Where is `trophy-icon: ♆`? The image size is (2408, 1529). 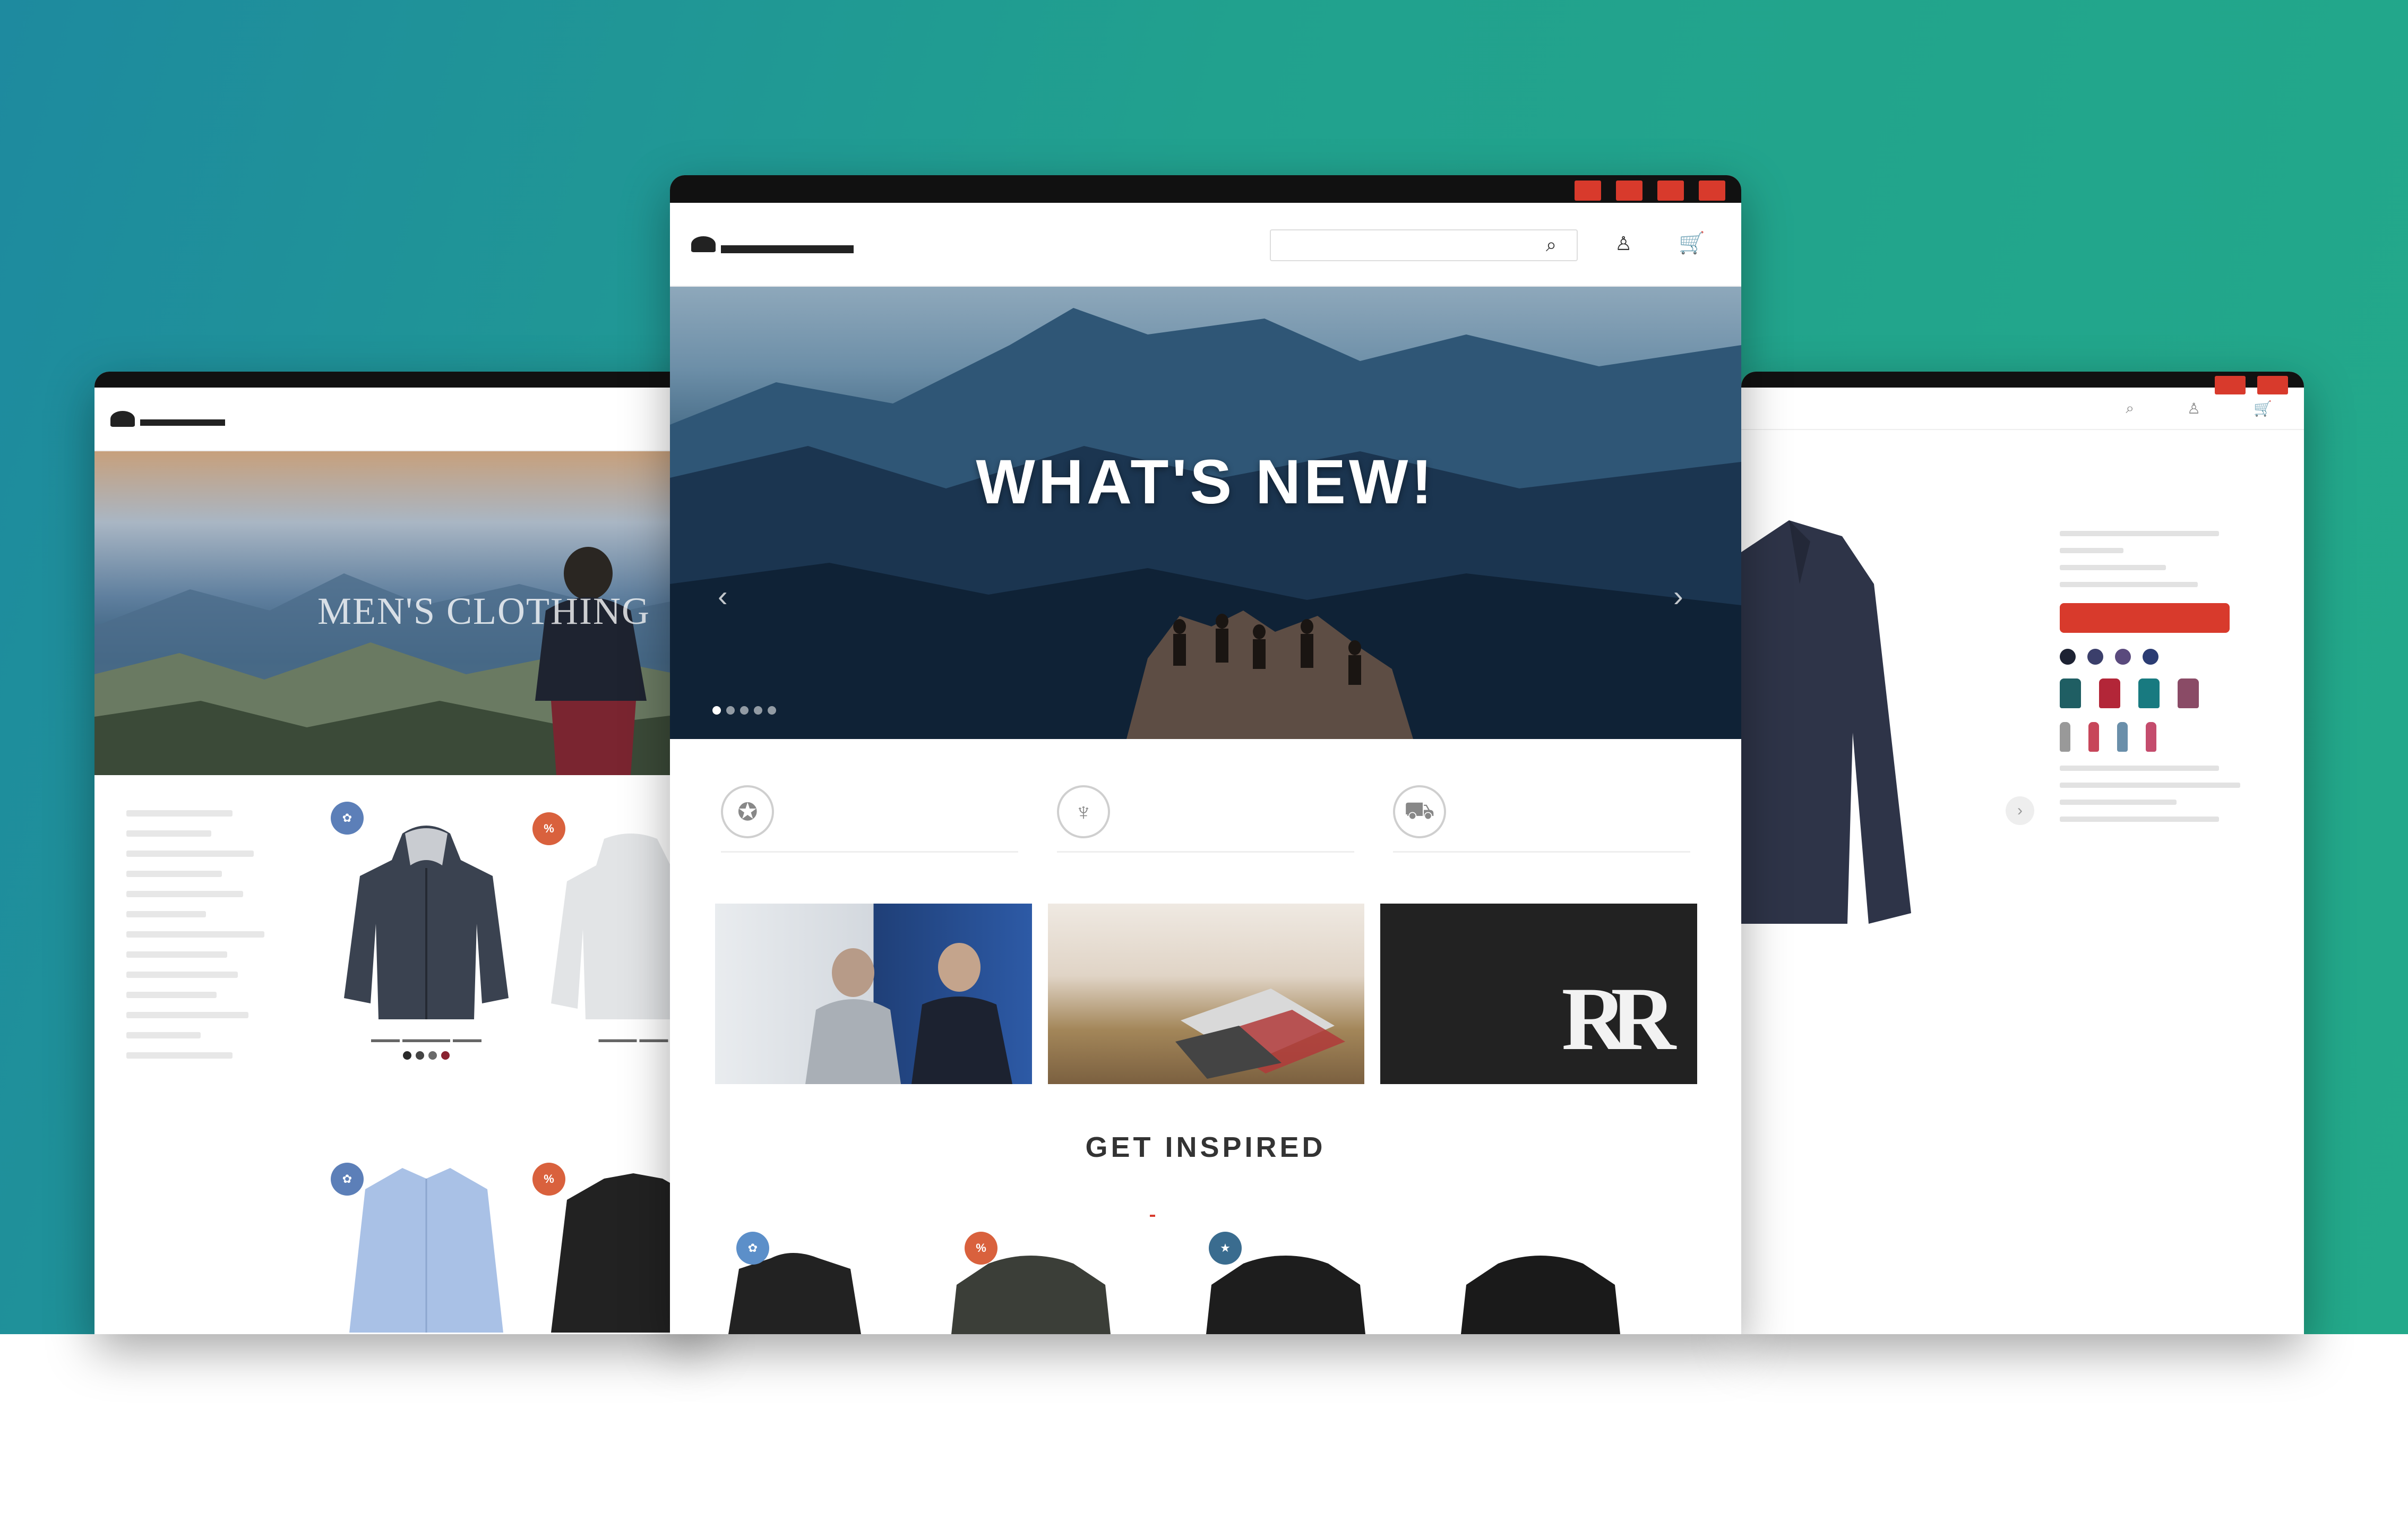 trophy-icon: ♆ is located at coordinates (1083, 811).